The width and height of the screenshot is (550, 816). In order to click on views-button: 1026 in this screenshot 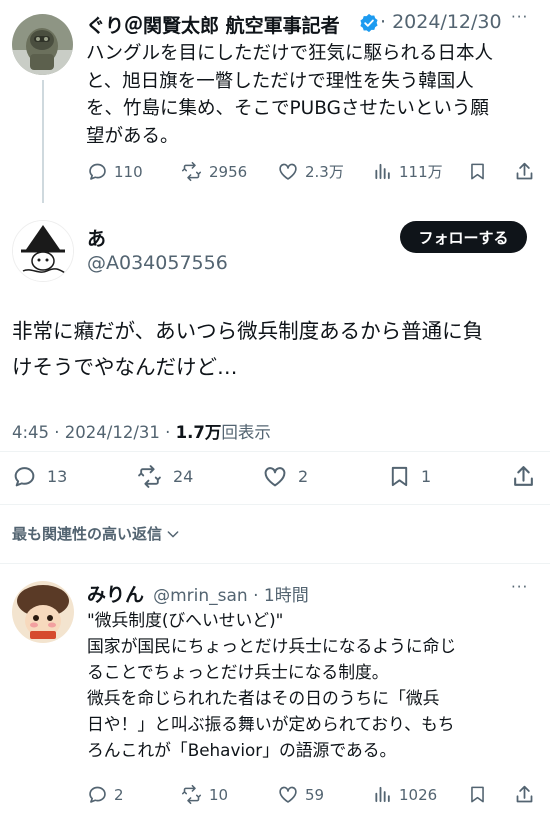, I will do `click(405, 794)`.